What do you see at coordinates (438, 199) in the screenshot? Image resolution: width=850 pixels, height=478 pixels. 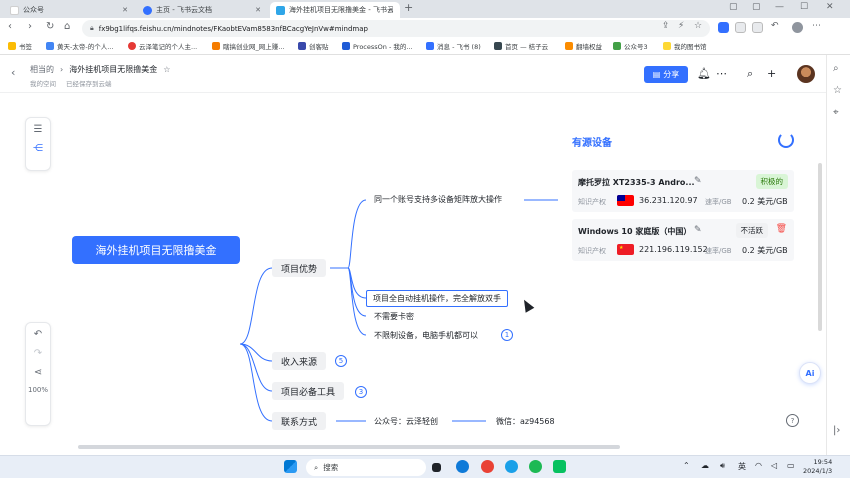 I see `leaf-node: 同一个账号支持多设备矩阵放大操作` at bounding box center [438, 199].